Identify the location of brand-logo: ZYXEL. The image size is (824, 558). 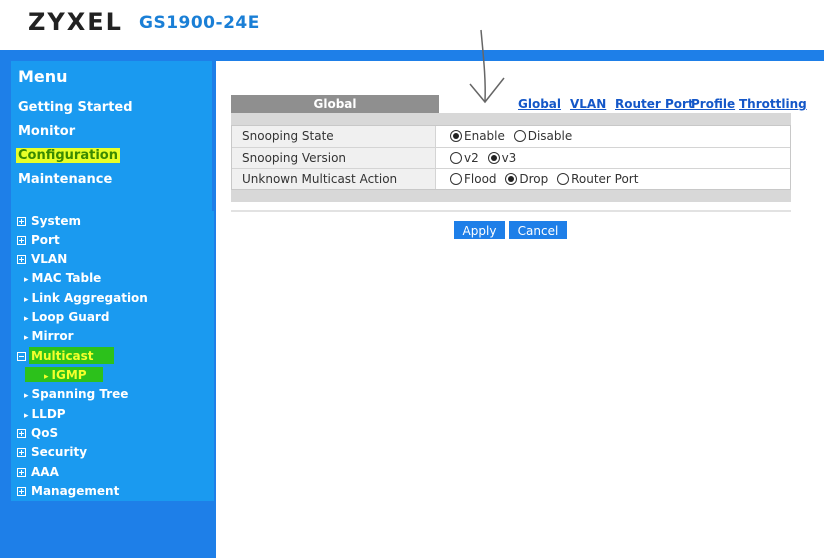
(75, 22).